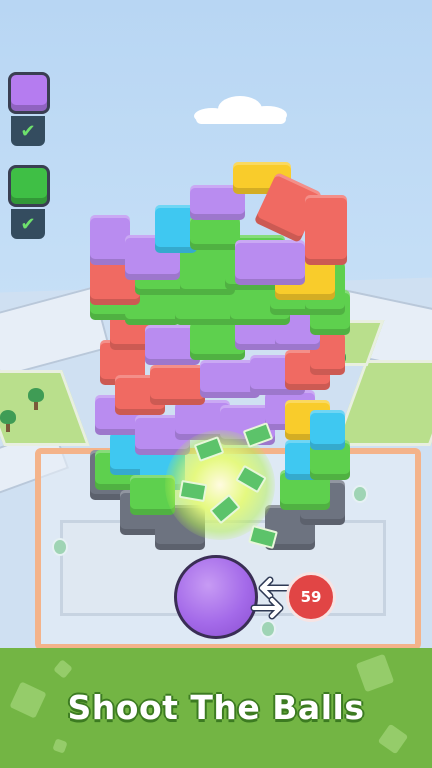 The height and width of the screenshot is (768, 432). Describe the element at coordinates (216, 597) in the screenshot. I see `shooter-ball` at that location.